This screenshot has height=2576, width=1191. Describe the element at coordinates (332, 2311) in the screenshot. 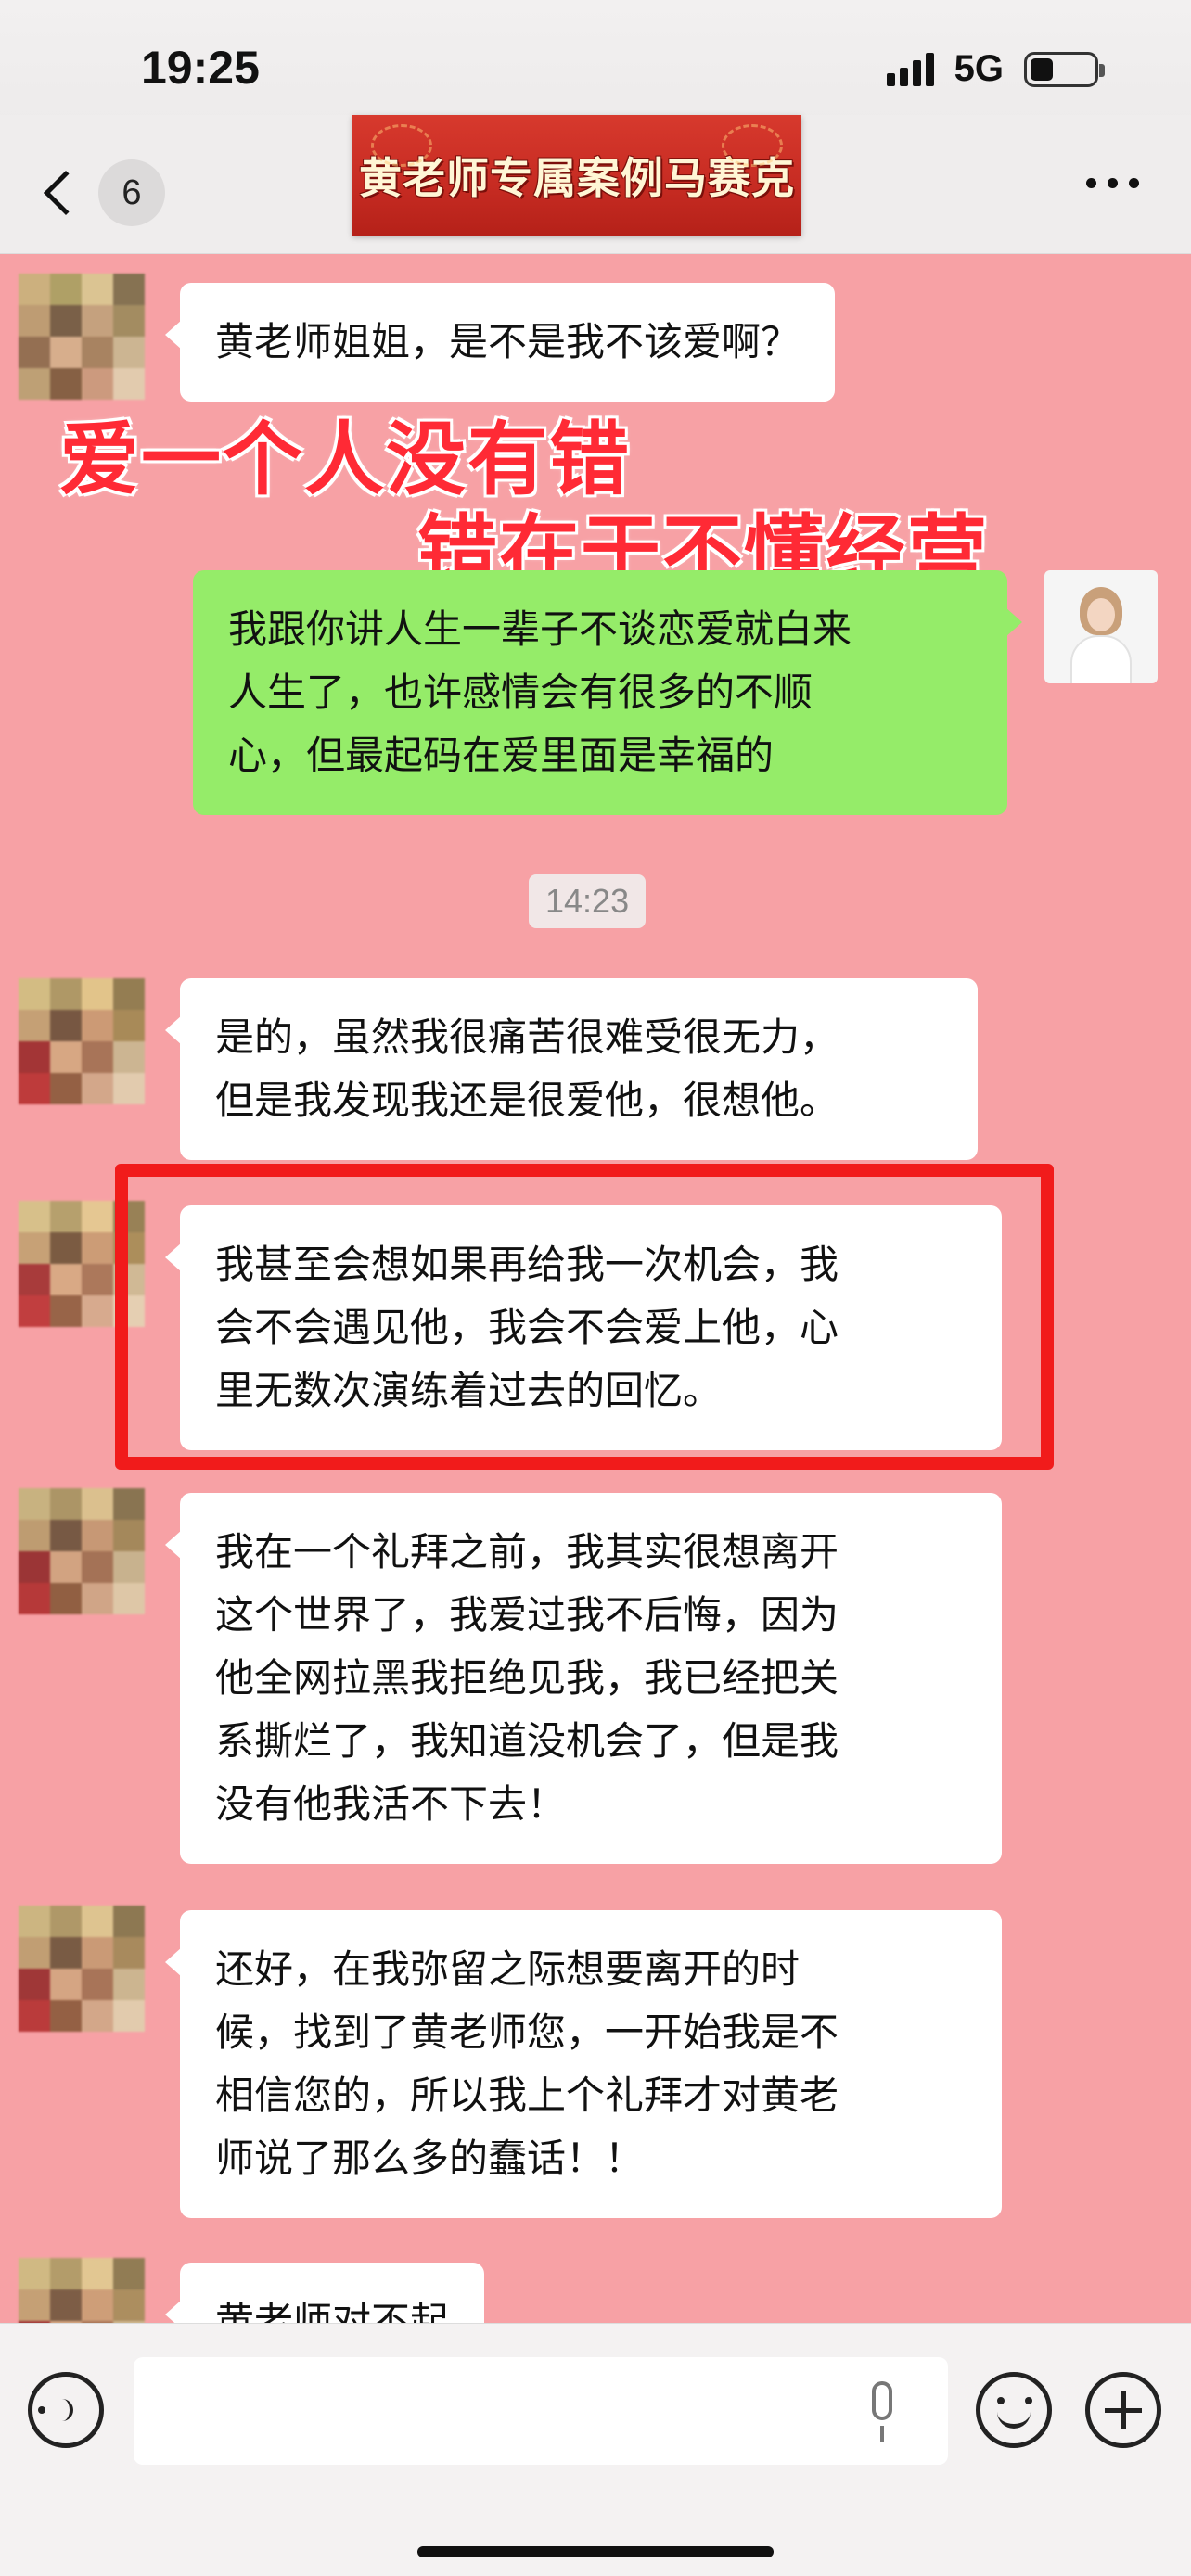

I see `message-text: 黄老师对不起` at that location.